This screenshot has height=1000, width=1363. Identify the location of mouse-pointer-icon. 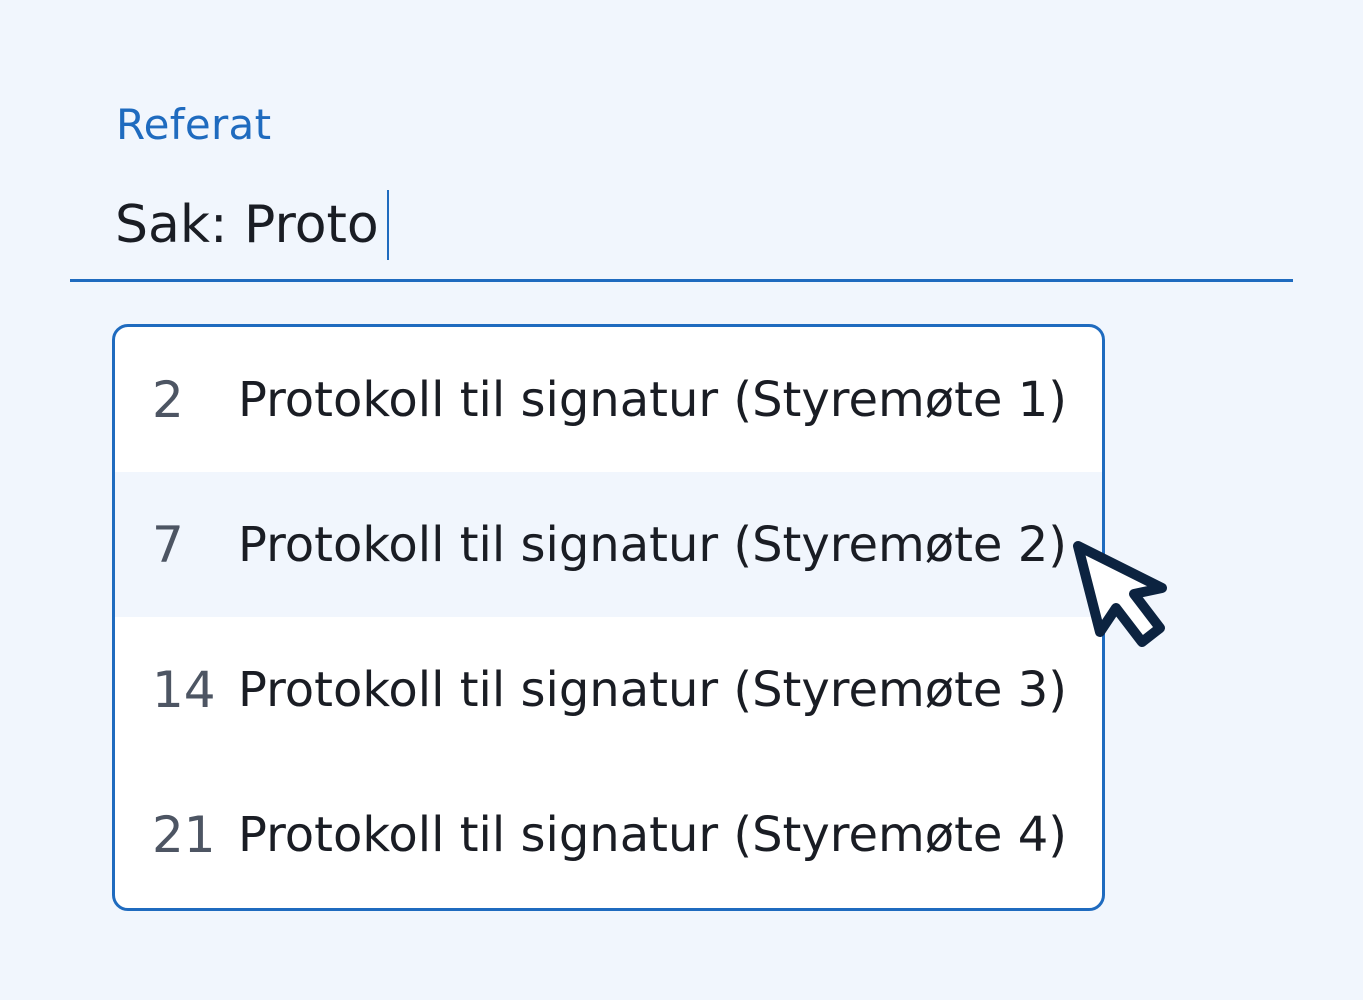
(1120, 594).